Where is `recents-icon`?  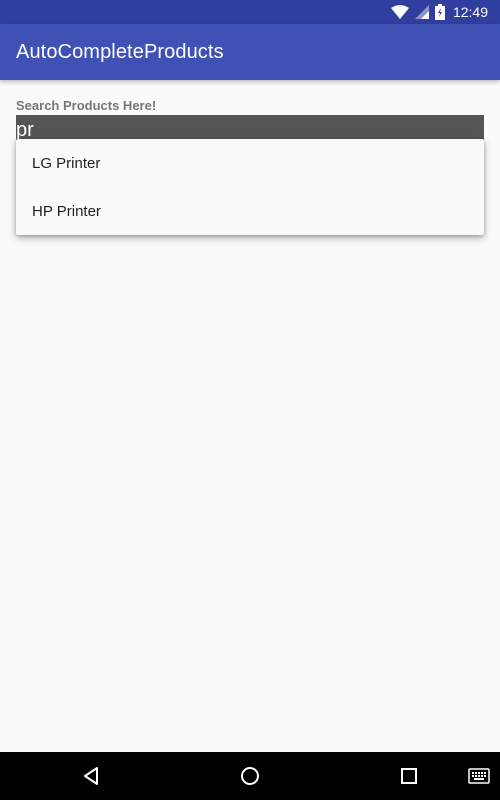 recents-icon is located at coordinates (409, 776).